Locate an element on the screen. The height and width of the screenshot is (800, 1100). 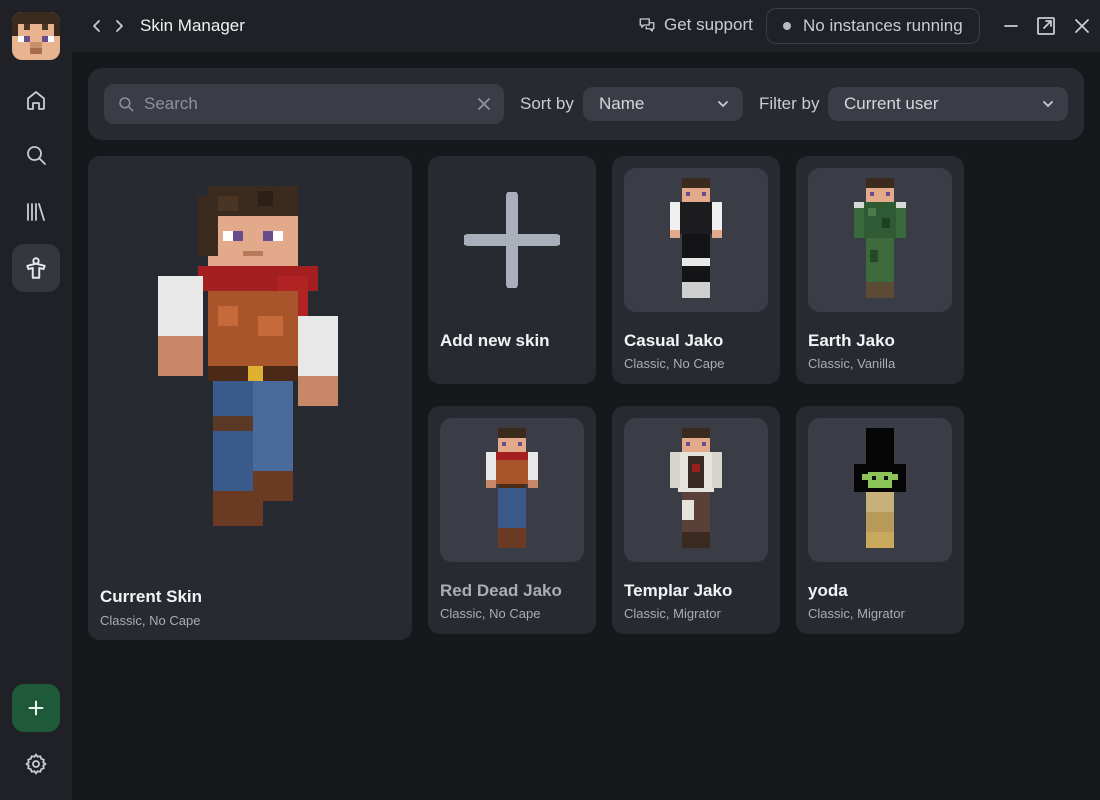
skin-meta: Classic, Vanilla is located at coordinates (852, 363).